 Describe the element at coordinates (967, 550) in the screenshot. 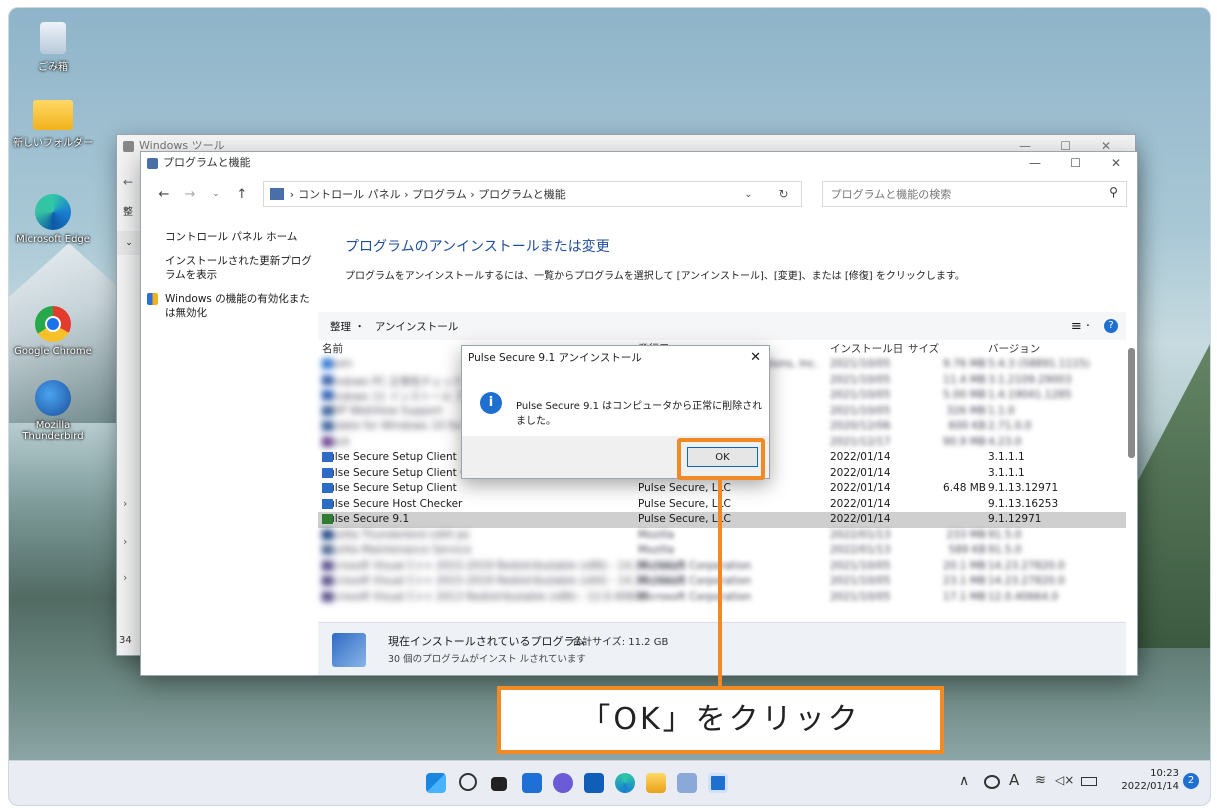

I see `cell-size: 589 KB` at that location.